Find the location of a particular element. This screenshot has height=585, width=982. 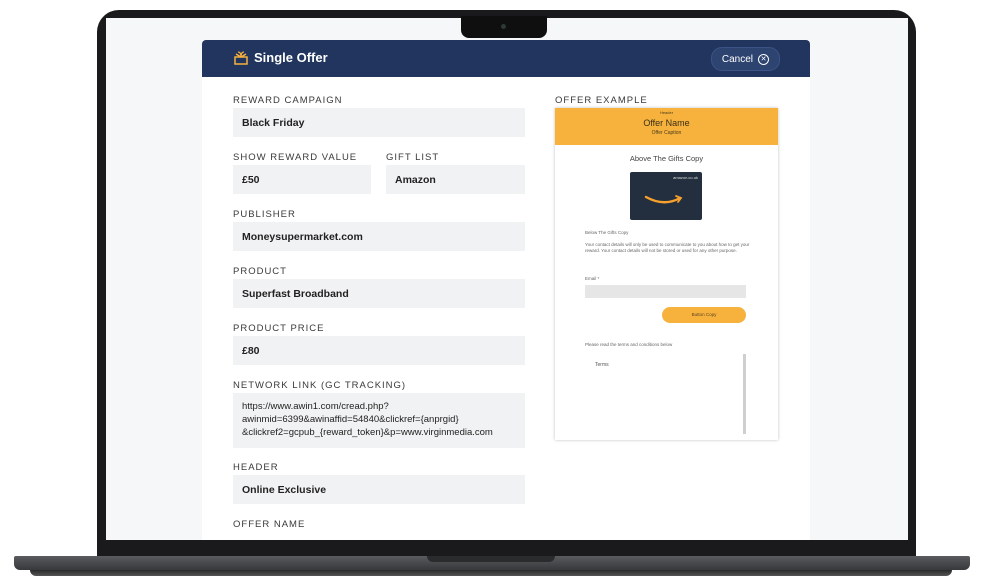

gift-icon is located at coordinates (241, 58).